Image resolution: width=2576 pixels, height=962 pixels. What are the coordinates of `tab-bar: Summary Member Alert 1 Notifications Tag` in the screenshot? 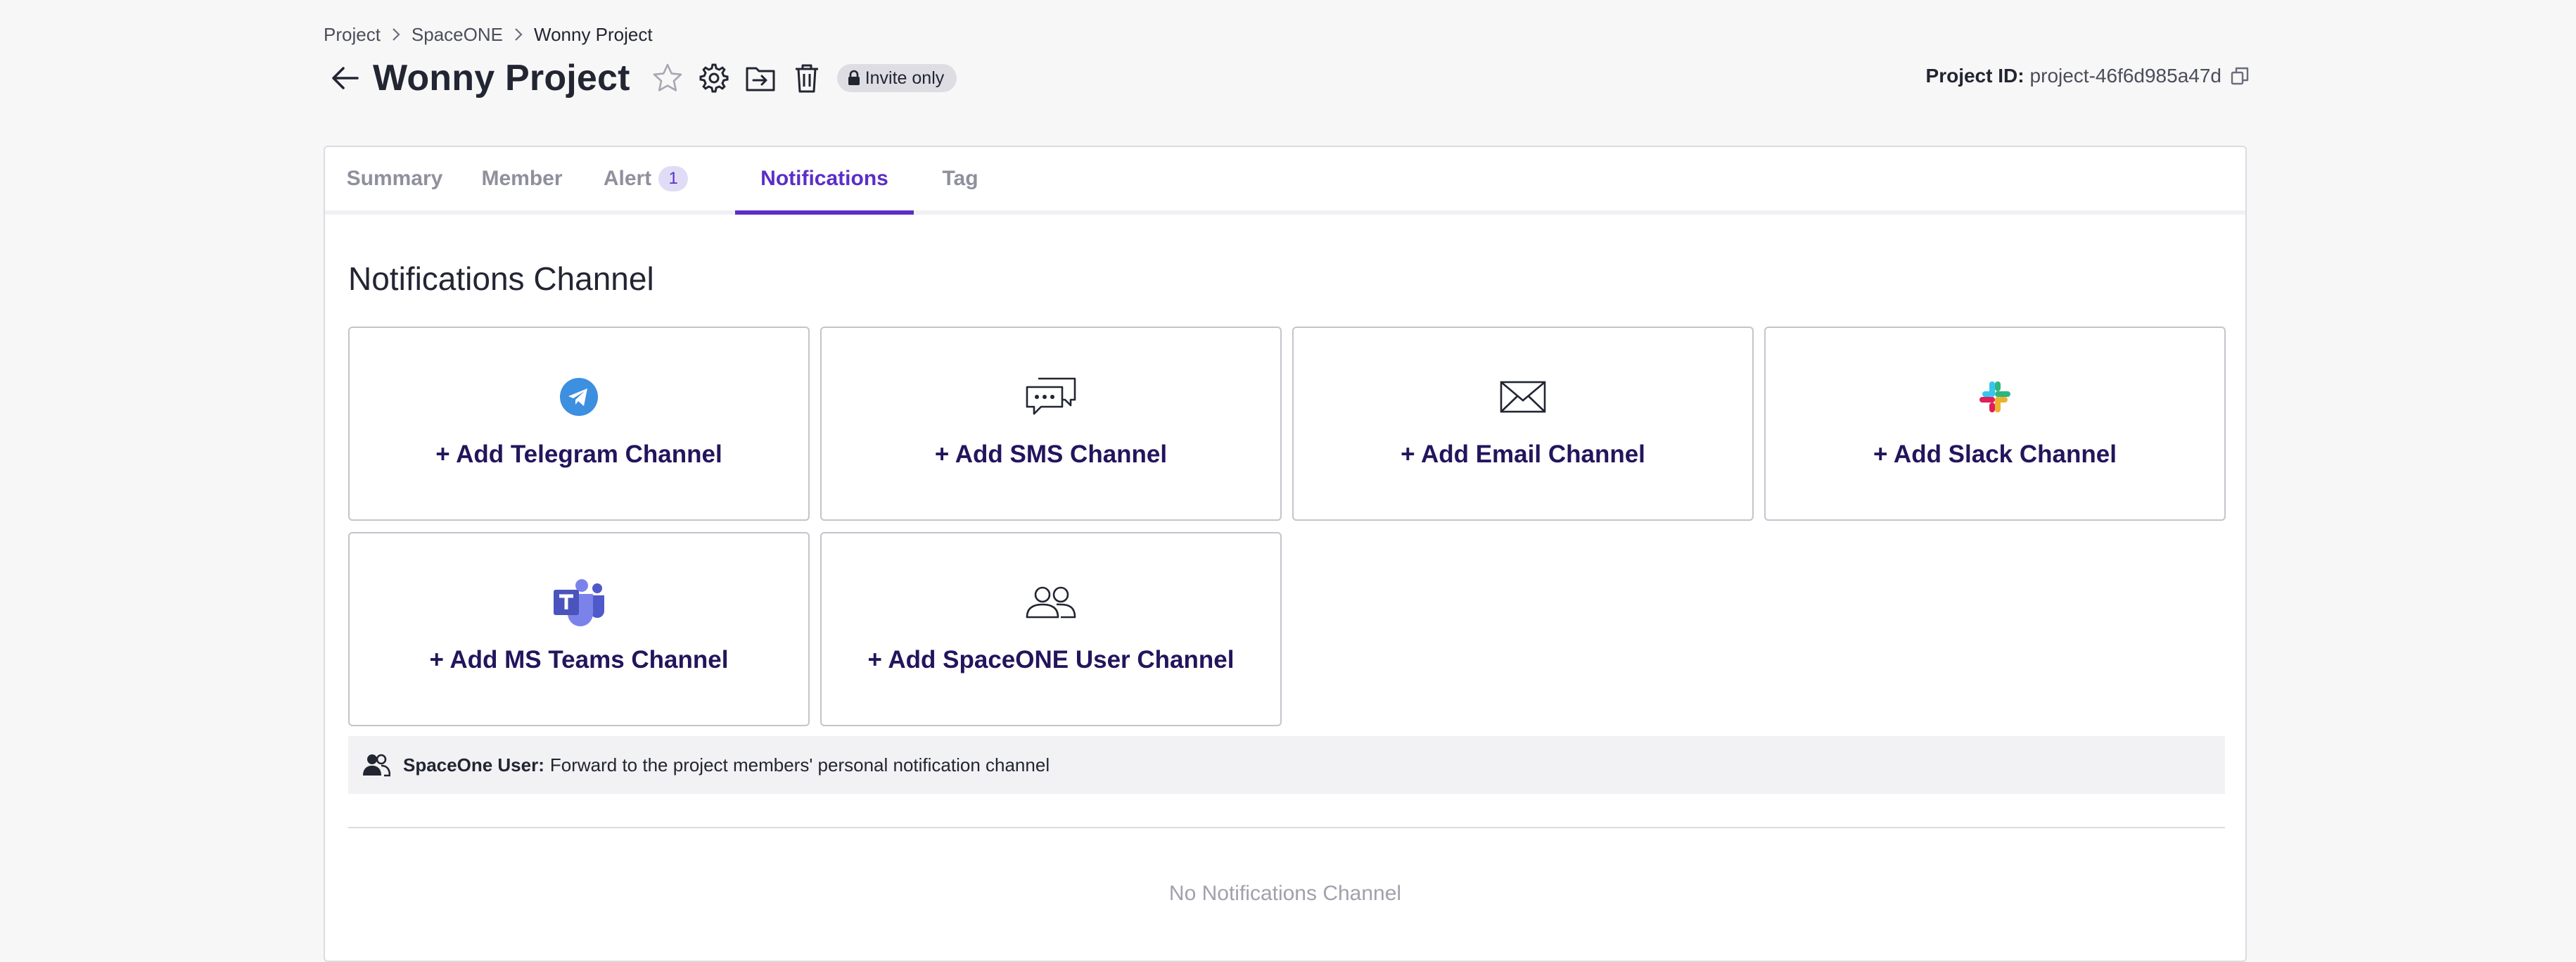 It's located at (1285, 181).